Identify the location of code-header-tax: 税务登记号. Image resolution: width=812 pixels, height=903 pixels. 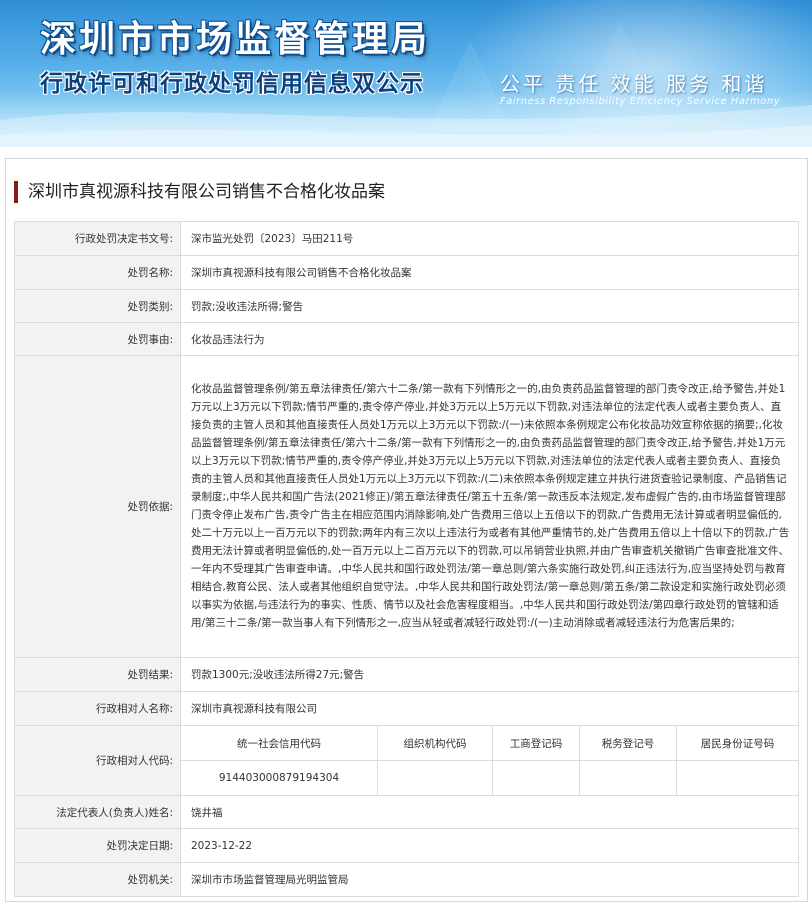
(628, 743).